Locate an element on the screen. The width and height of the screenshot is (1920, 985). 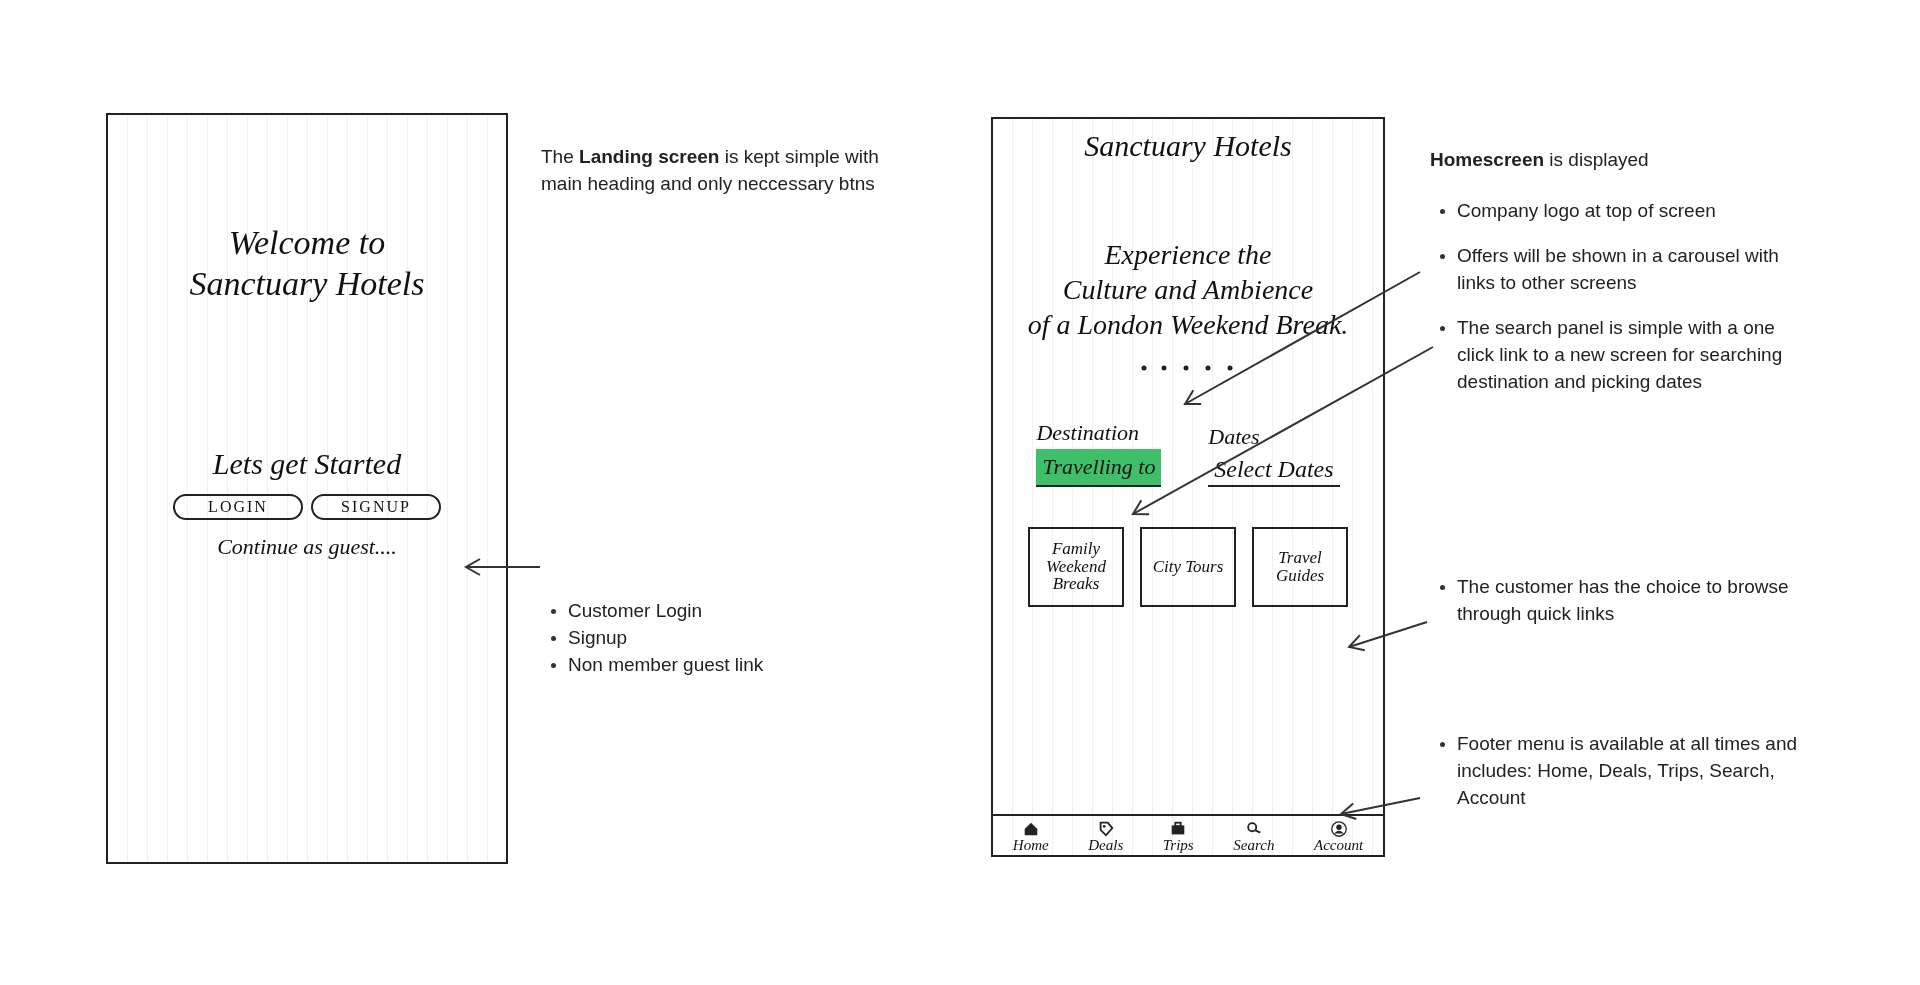
footer-menu-item: Deals is located at coordinates (1106, 836).